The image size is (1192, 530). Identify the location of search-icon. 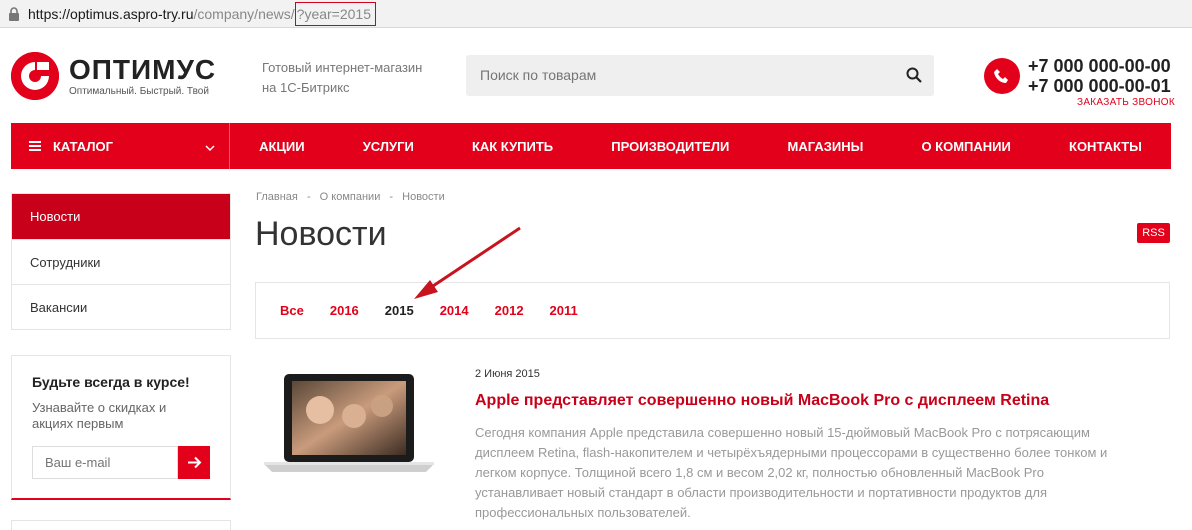
(914, 75).